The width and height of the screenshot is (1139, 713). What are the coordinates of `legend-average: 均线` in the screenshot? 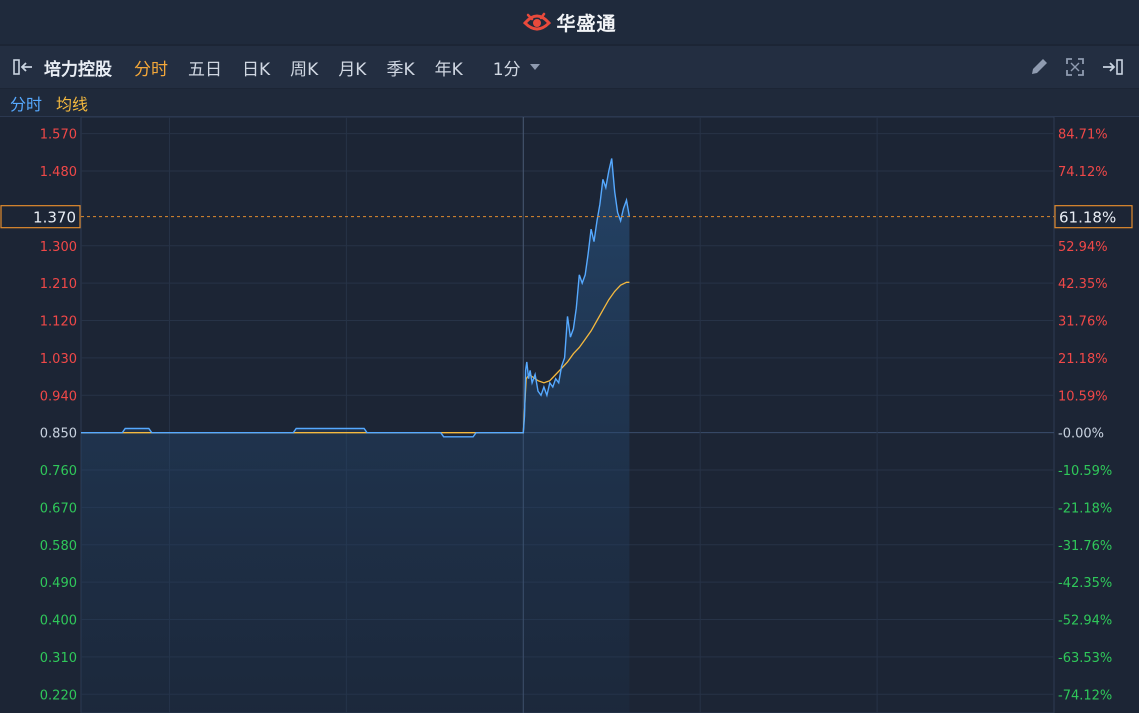 It's located at (72, 104).